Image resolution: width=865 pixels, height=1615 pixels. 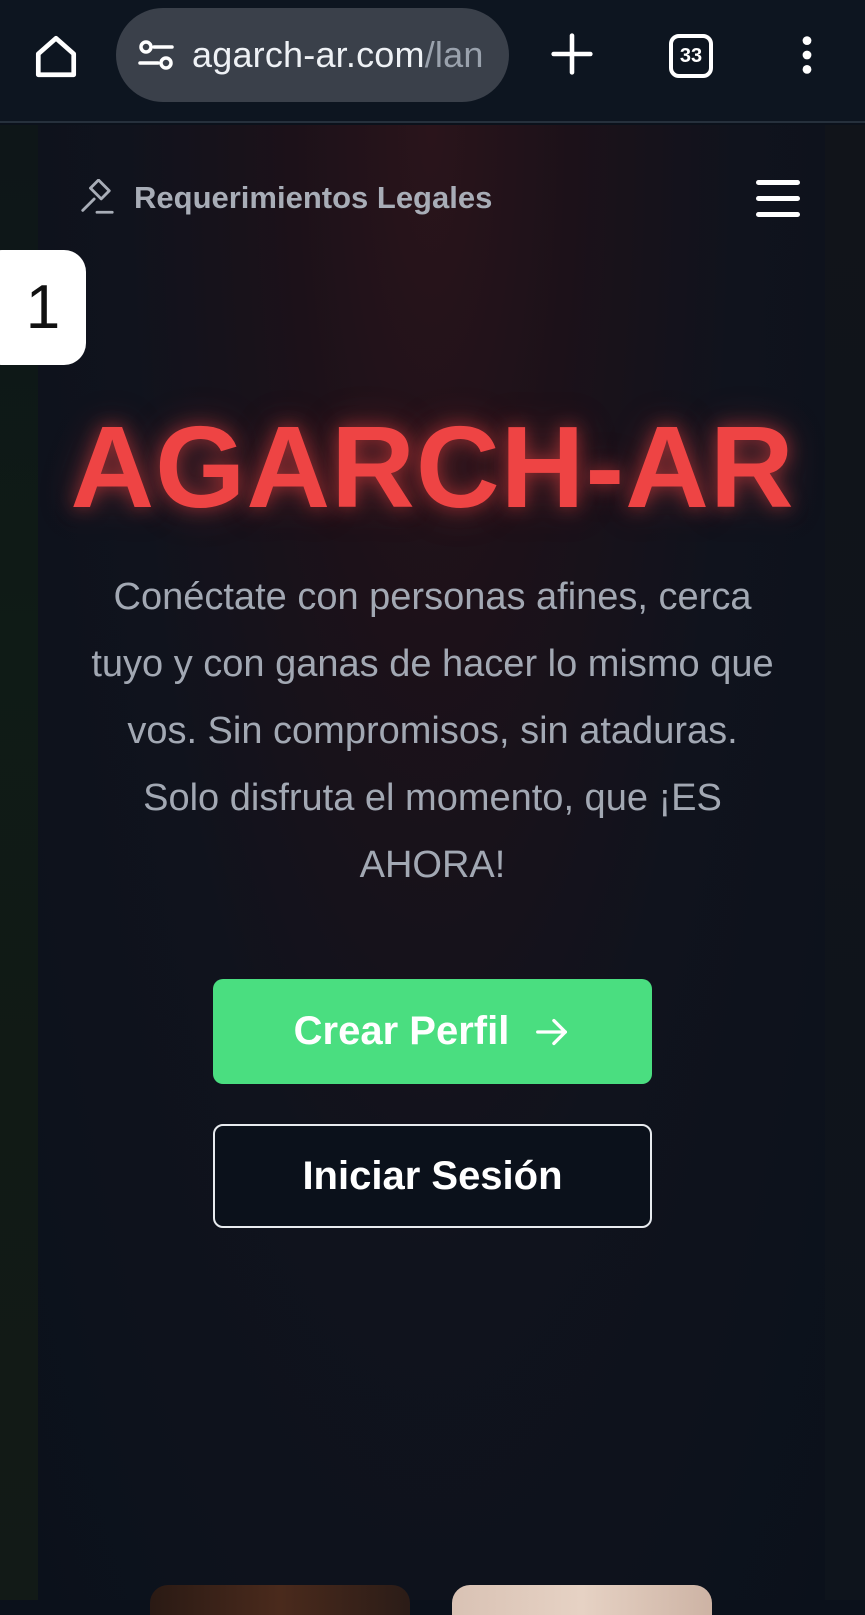 I want to click on arrow-right-icon, so click(x=552, y=1031).